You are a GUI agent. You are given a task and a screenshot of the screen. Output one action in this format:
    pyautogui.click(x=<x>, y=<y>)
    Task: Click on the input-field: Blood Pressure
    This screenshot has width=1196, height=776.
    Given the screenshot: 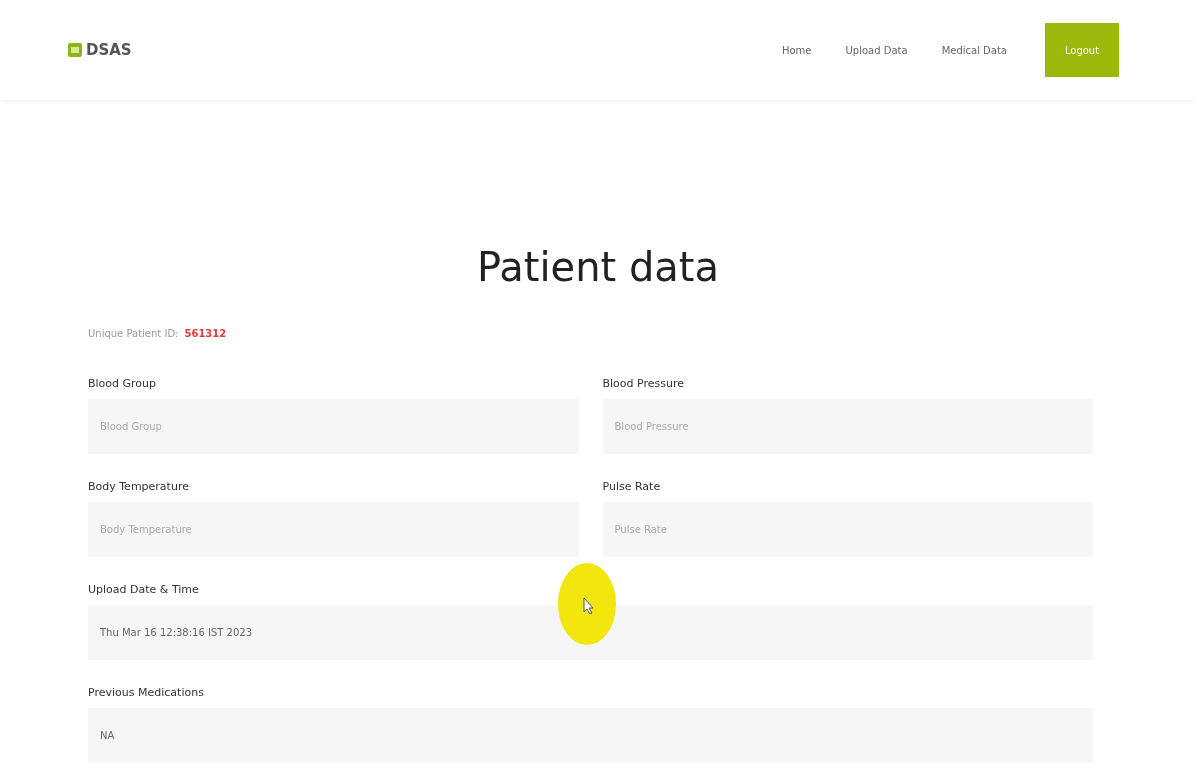 What is the action you would take?
    pyautogui.click(x=847, y=426)
    